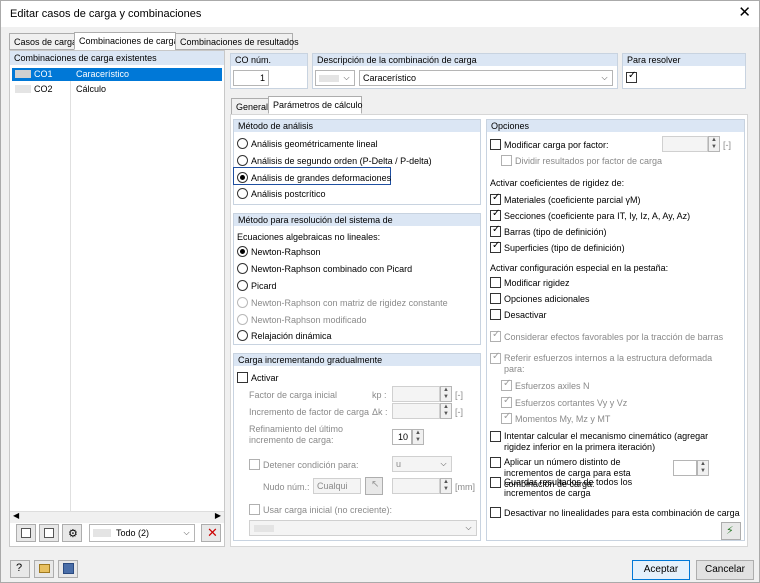 The image size is (760, 583). What do you see at coordinates (363, 528) in the screenshot?
I see `initial-load-select: ⌵` at bounding box center [363, 528].